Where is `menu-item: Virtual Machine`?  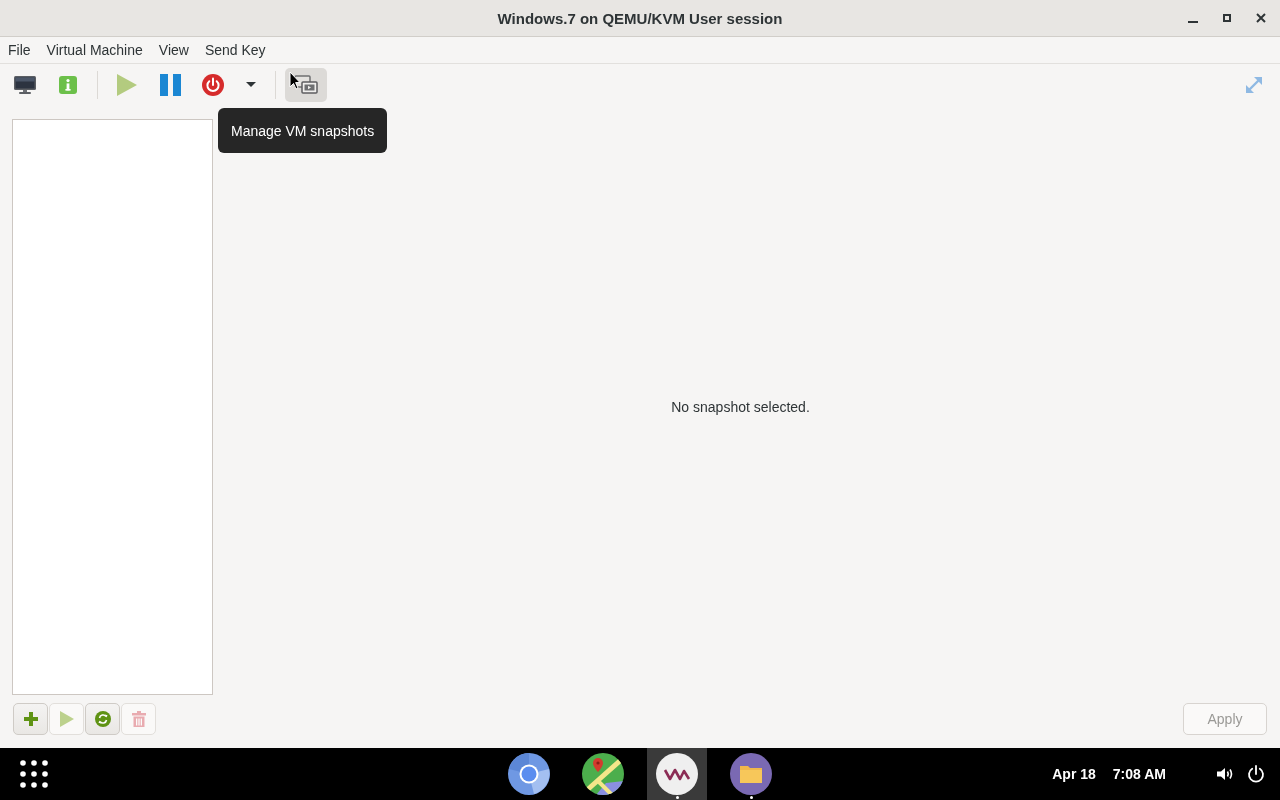
menu-item: Virtual Machine is located at coordinates (94, 50).